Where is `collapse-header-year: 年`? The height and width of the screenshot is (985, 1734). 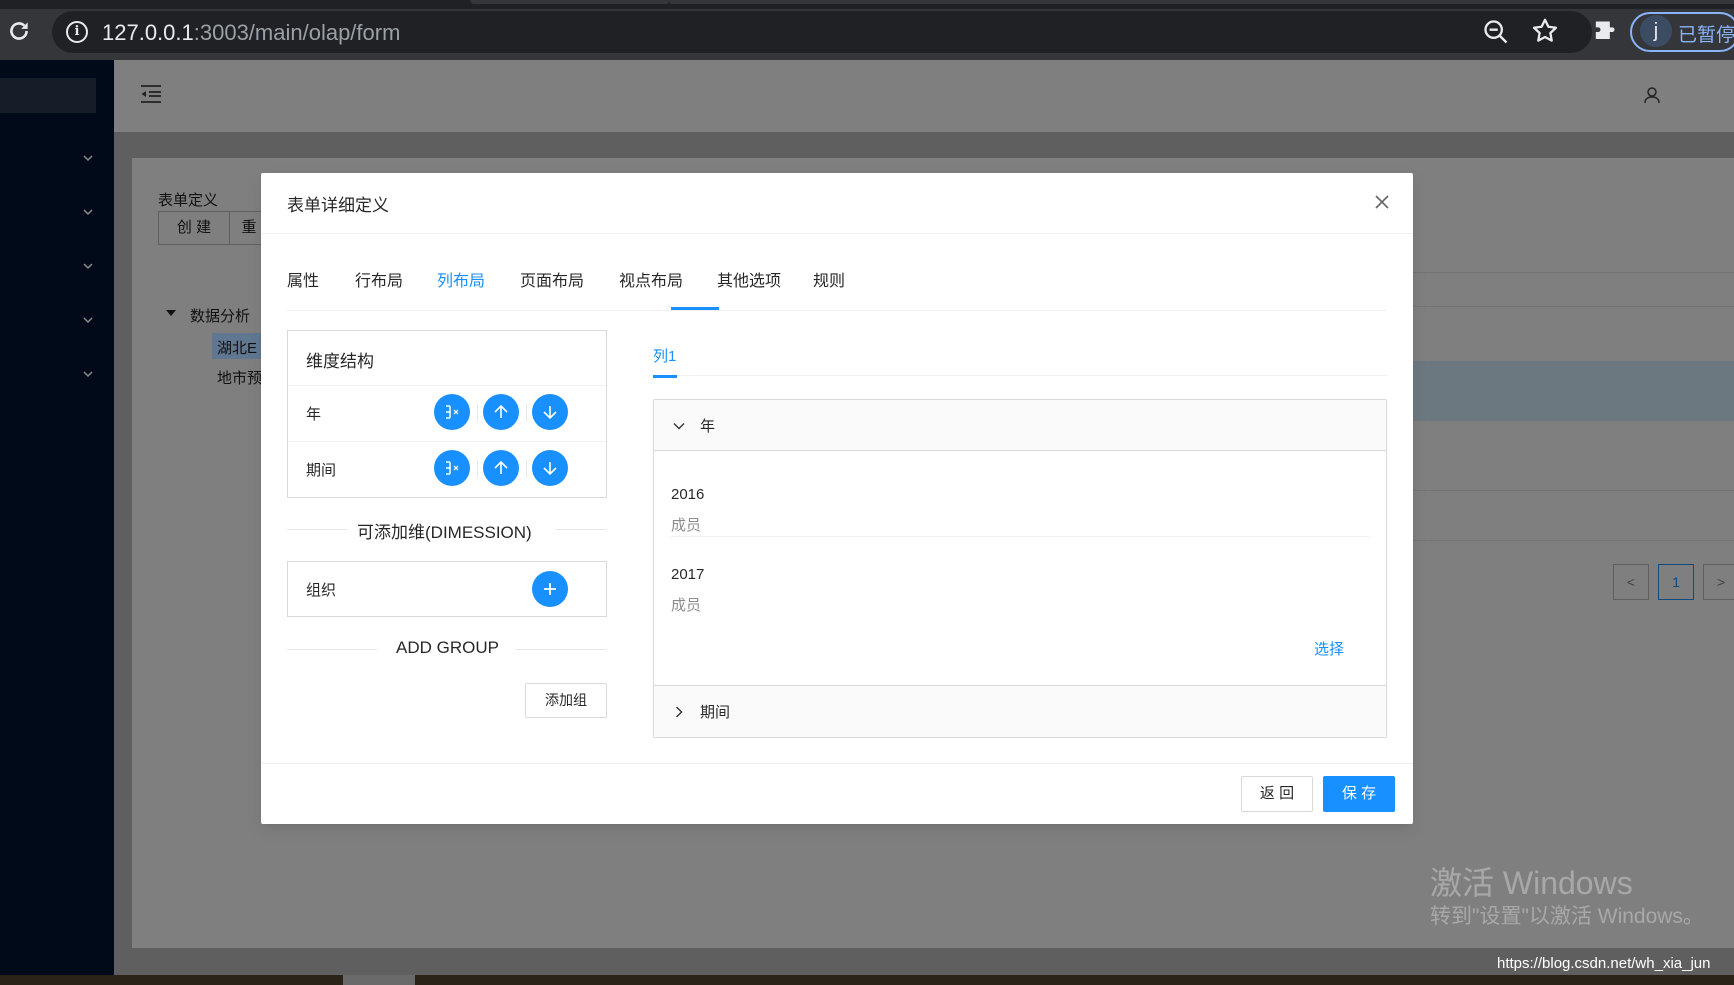
collapse-header-year: 年 is located at coordinates (1020, 425).